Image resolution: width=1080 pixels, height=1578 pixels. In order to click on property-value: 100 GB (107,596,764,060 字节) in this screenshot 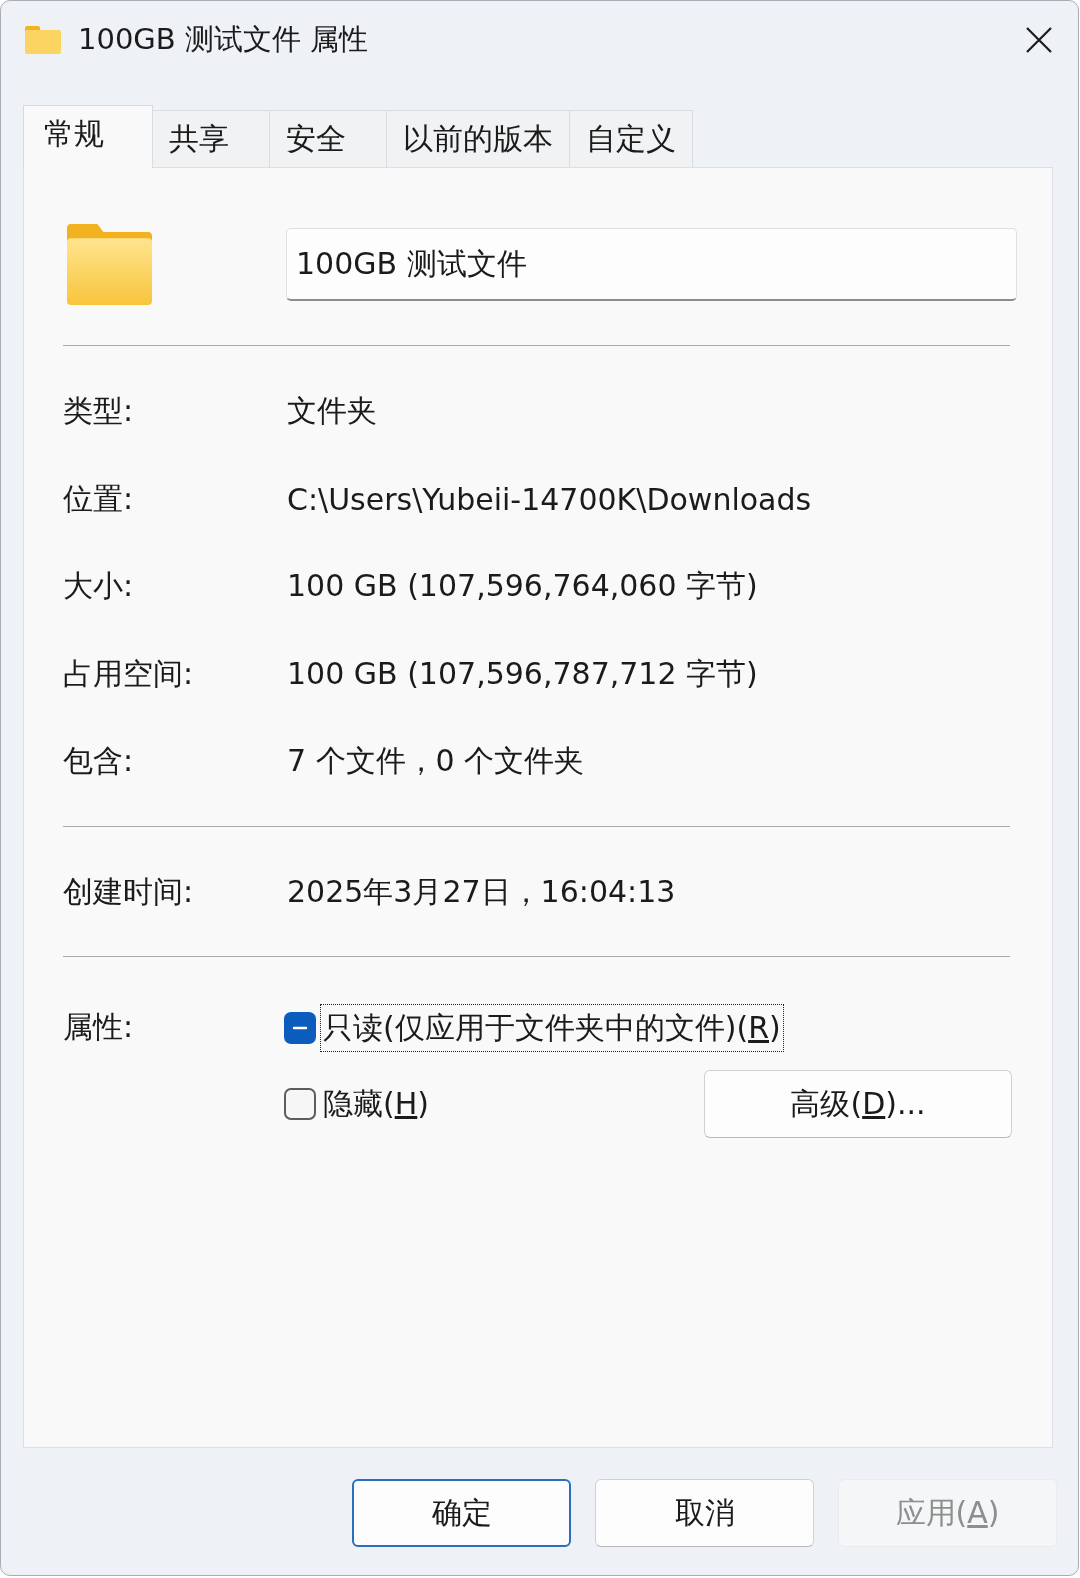, I will do `click(522, 586)`.